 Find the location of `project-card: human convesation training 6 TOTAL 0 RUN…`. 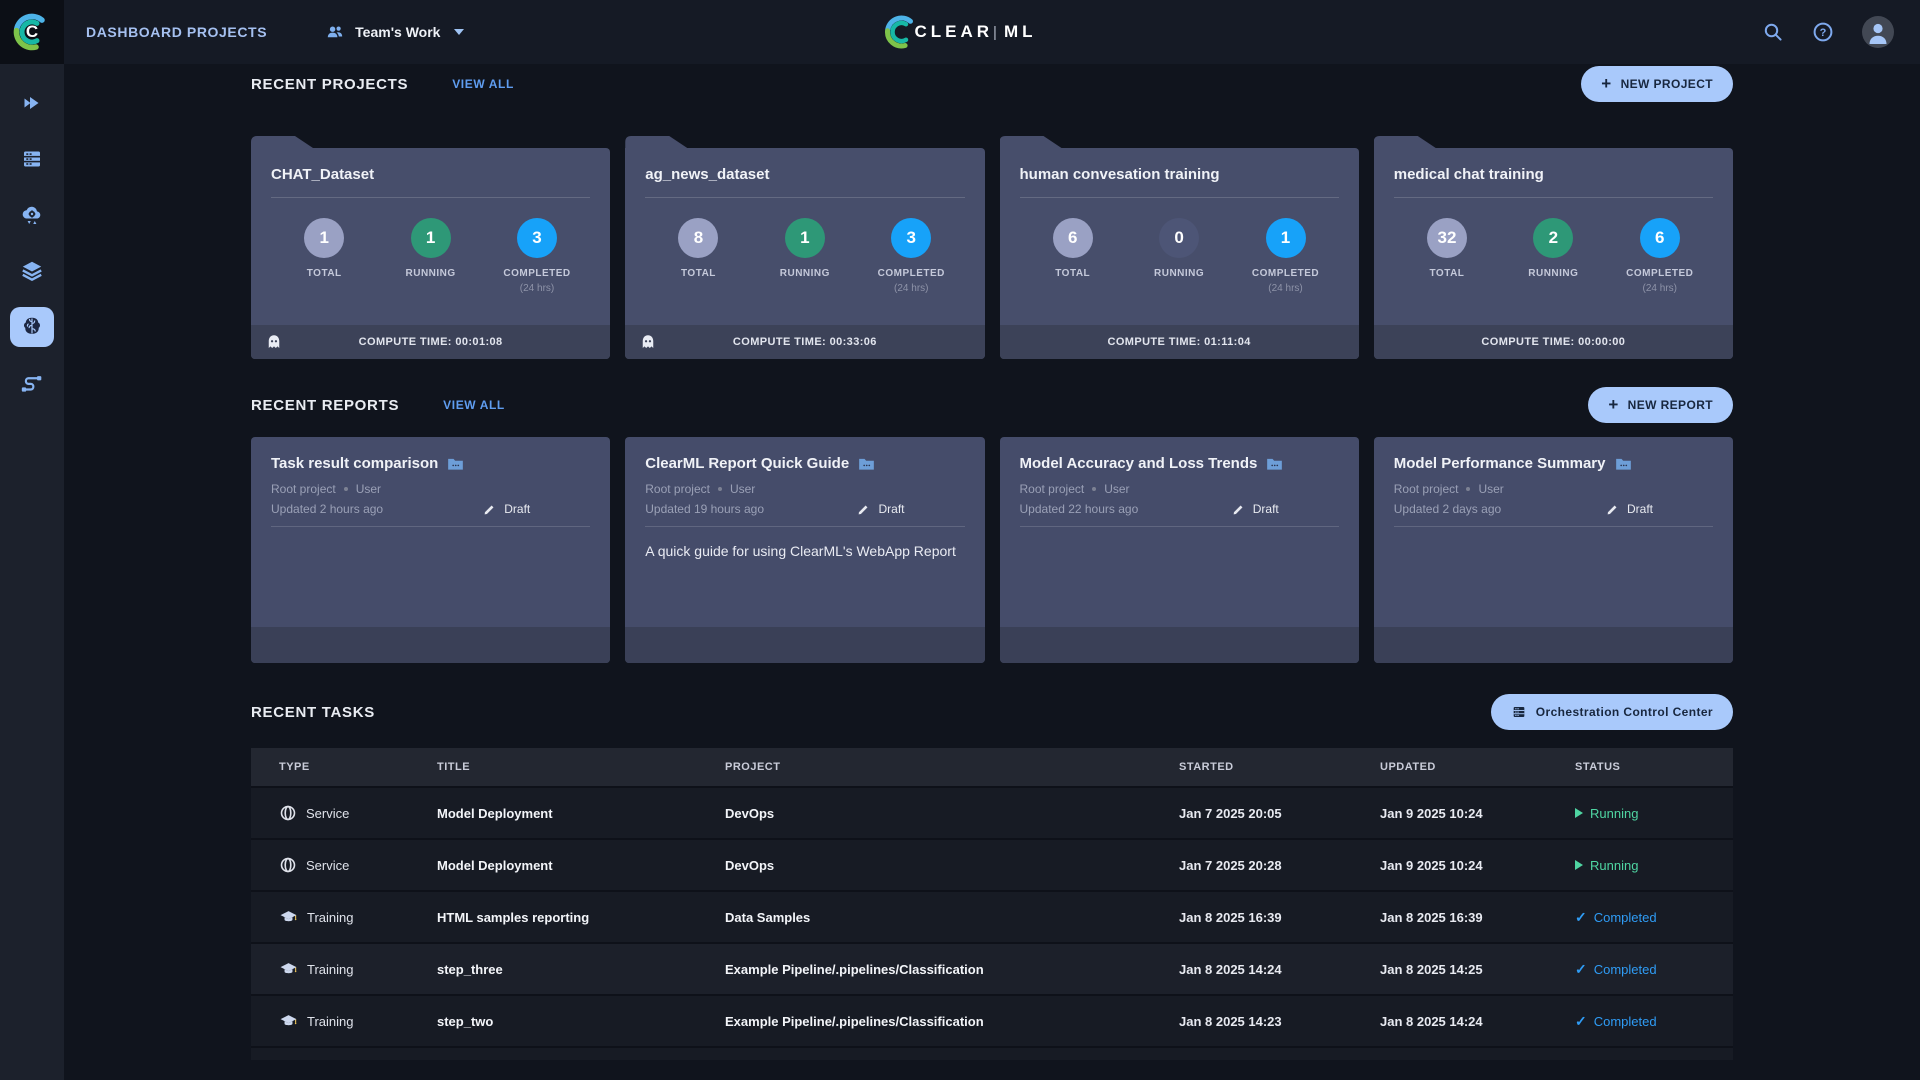

project-card: human convesation training 6 TOTAL 0 RUN… is located at coordinates (1179, 247).